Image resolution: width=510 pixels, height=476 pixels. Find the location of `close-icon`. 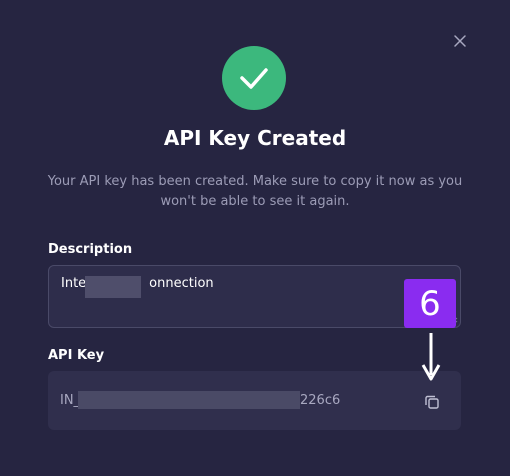

close-icon is located at coordinates (460, 41).